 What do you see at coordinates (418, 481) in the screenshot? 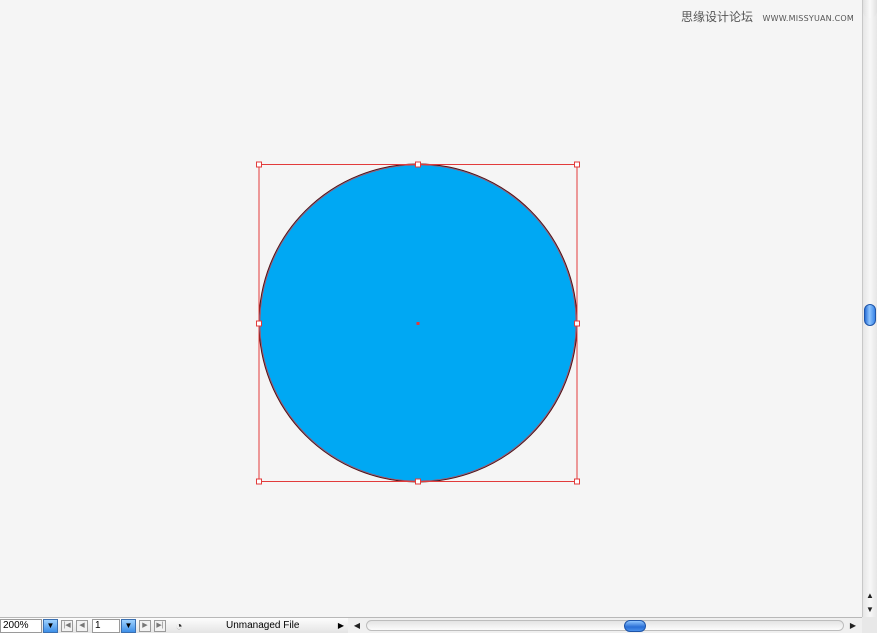
I see `handle-bottom-center` at bounding box center [418, 481].